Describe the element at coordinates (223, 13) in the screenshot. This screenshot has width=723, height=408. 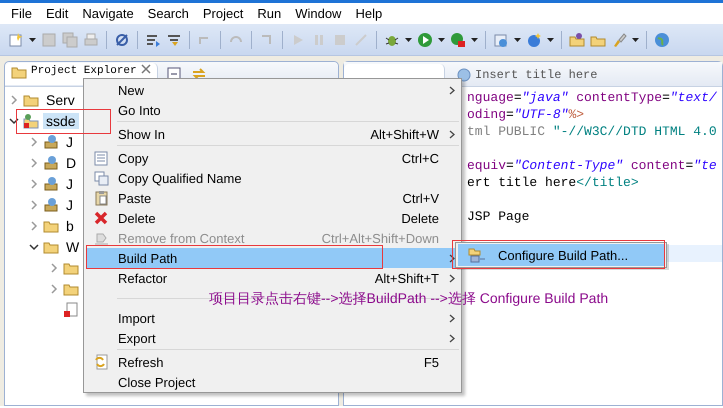
I see `menu-item: Project` at that location.